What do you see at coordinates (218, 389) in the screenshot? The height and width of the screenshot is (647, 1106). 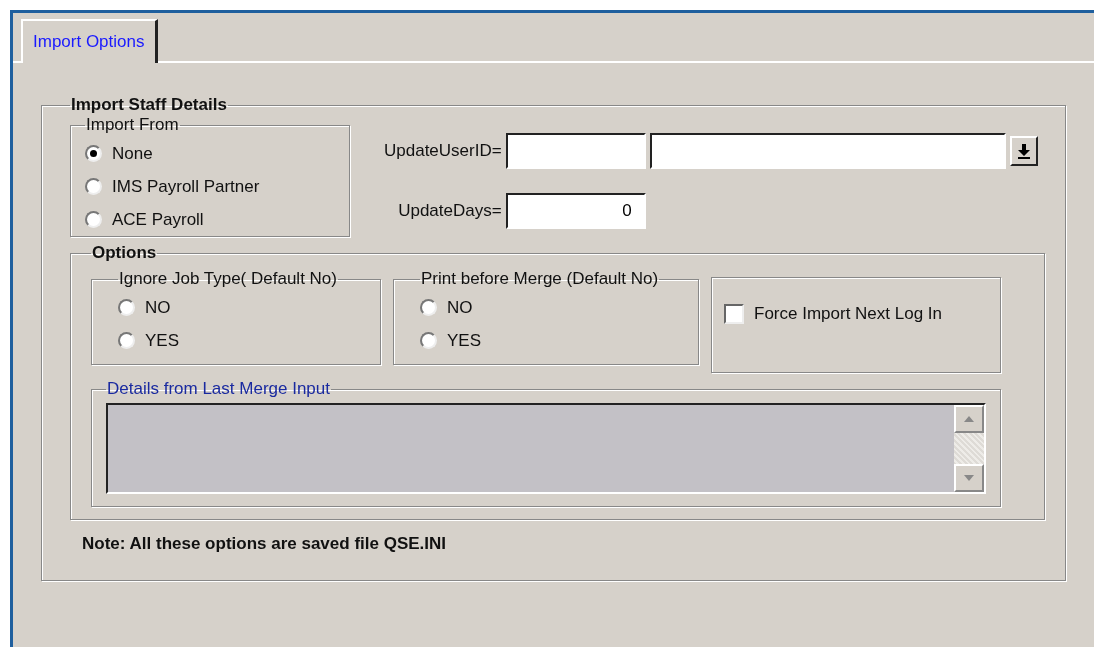 I see `group-title: Details from Last Merge Input` at bounding box center [218, 389].